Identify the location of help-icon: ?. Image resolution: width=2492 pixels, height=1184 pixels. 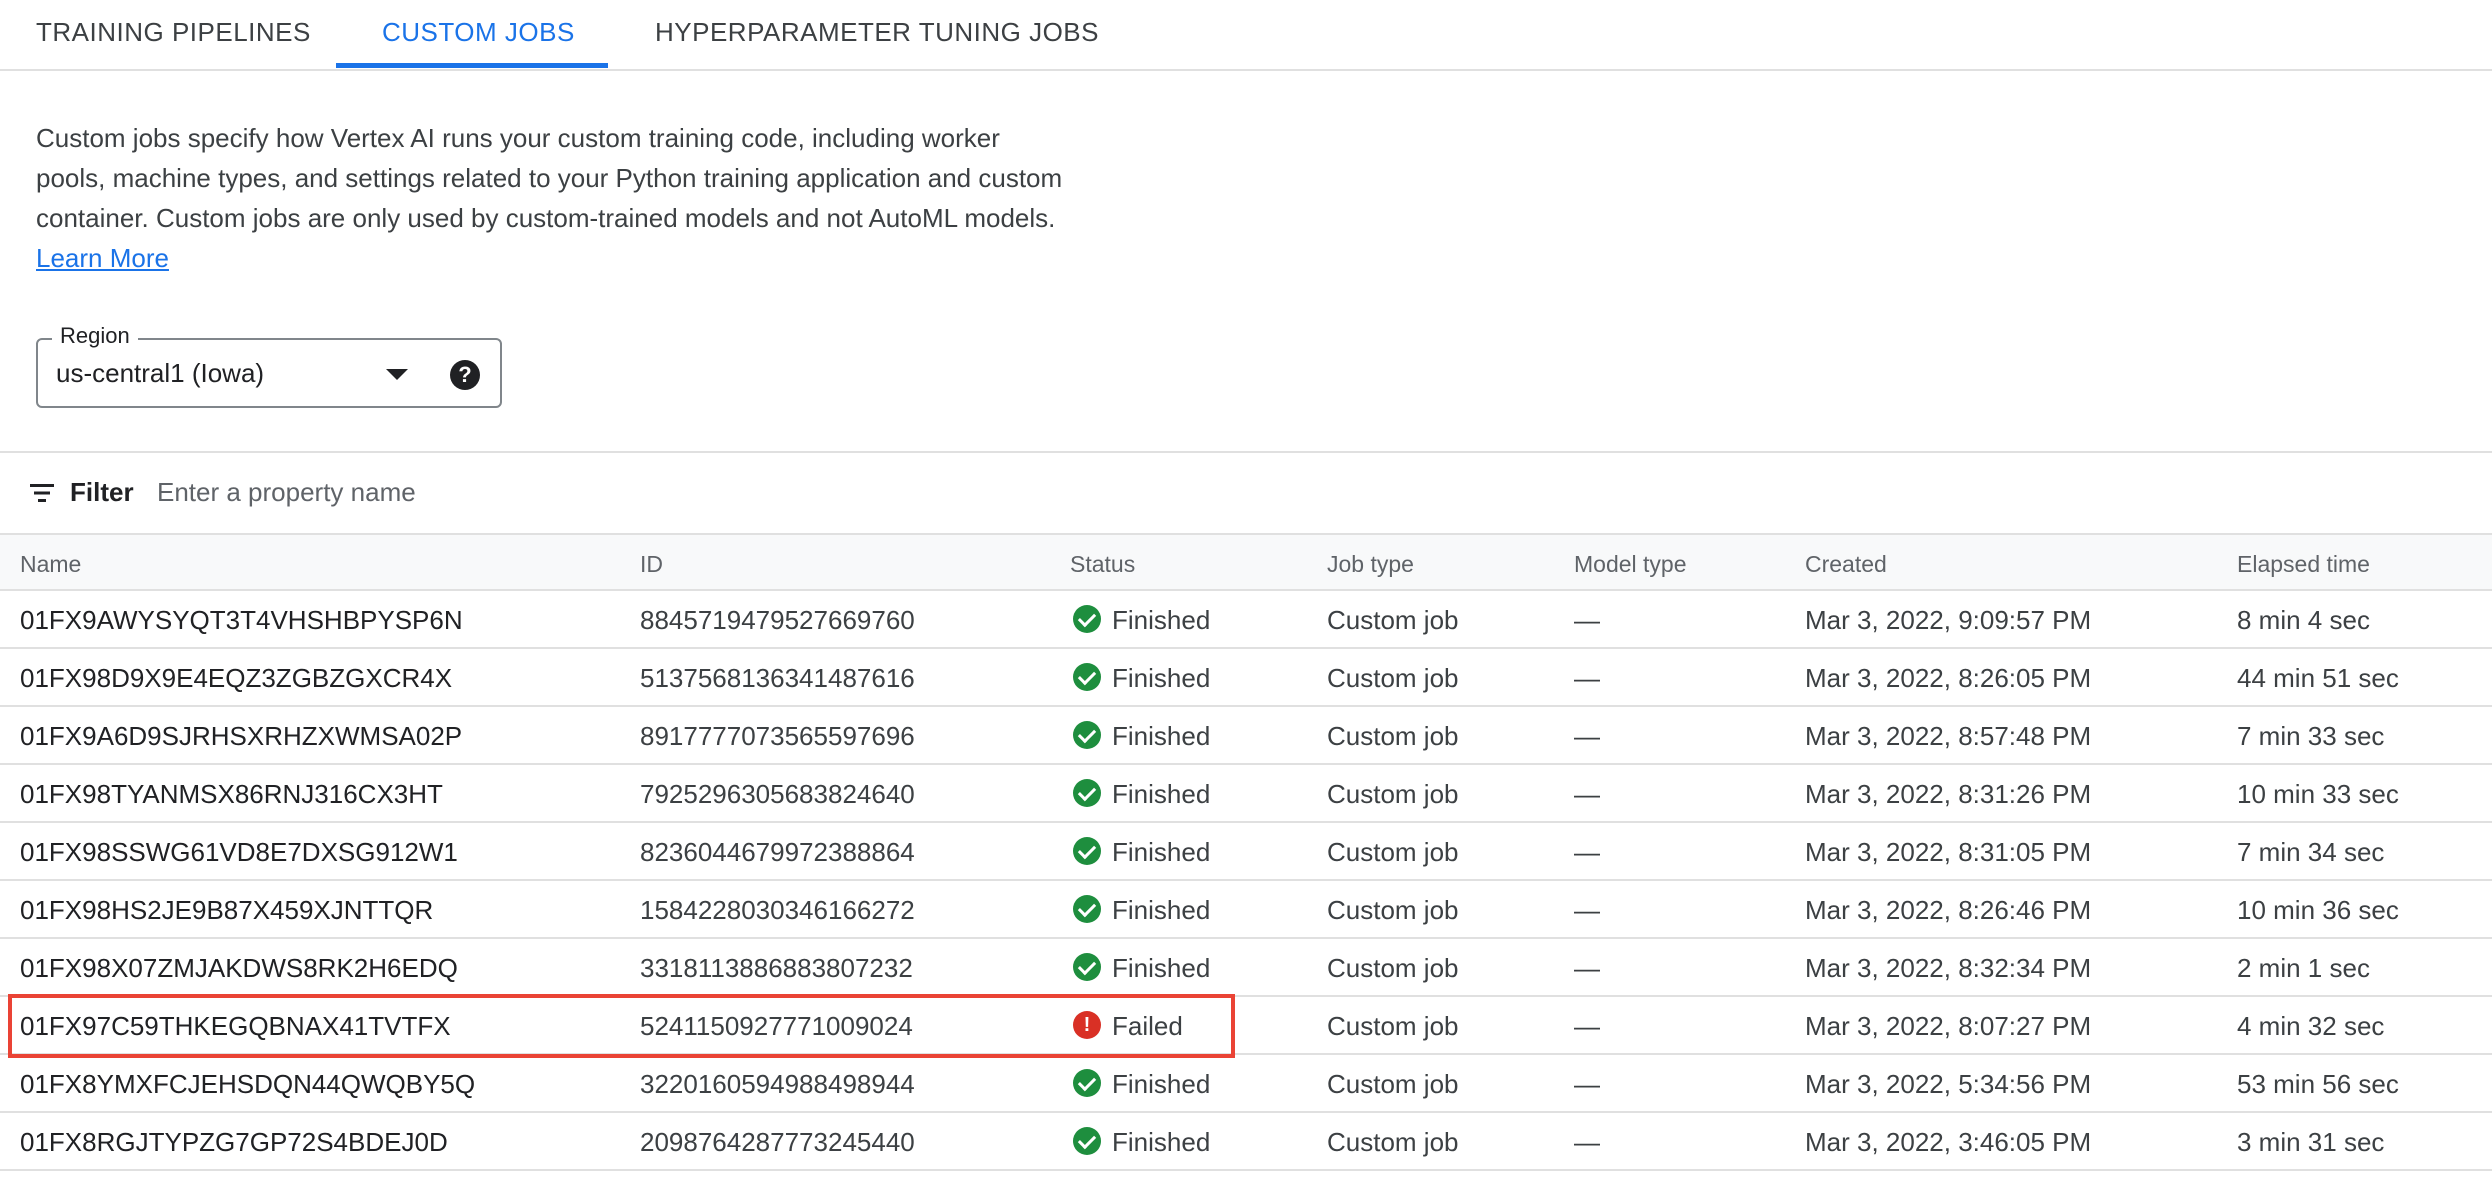
(465, 375).